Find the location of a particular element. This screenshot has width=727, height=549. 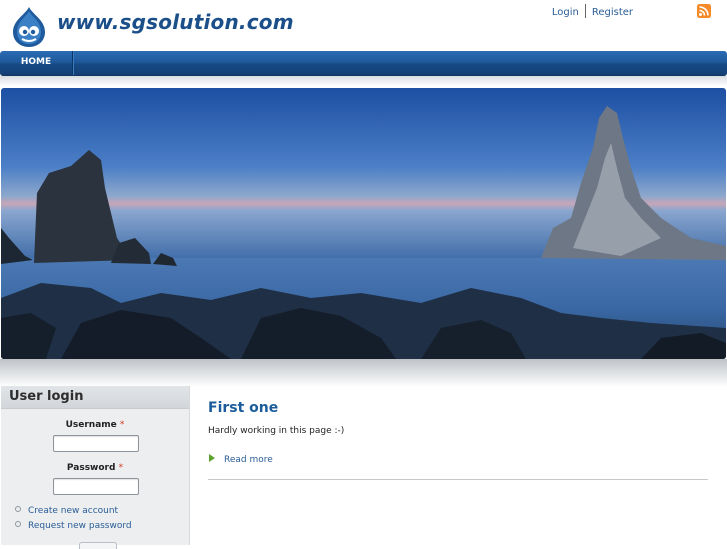

nav-item-home: HOME is located at coordinates (36, 63).